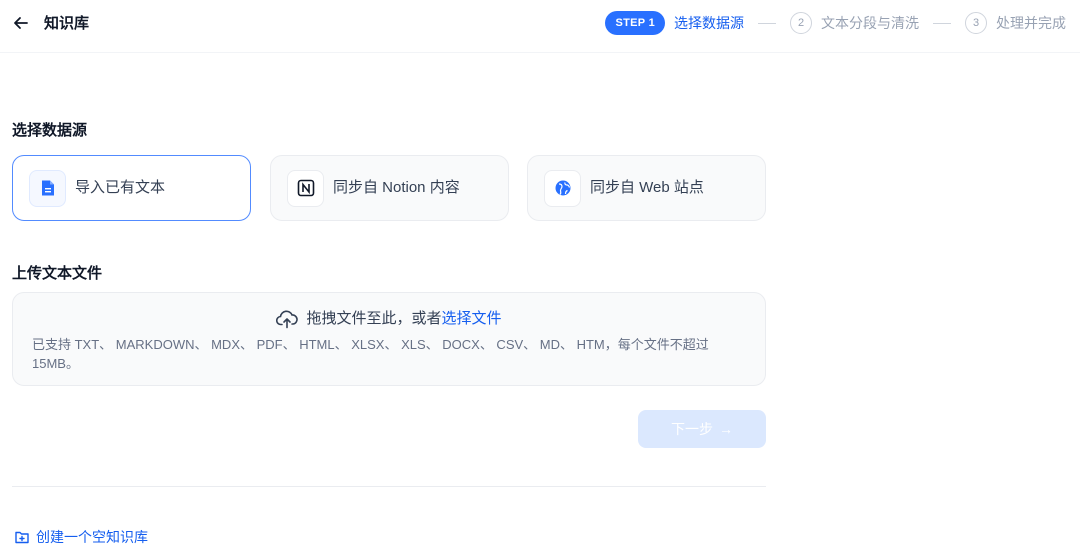 This screenshot has height=559, width=1080. Describe the element at coordinates (692, 429) in the screenshot. I see `next-step-label: 下一步` at that location.